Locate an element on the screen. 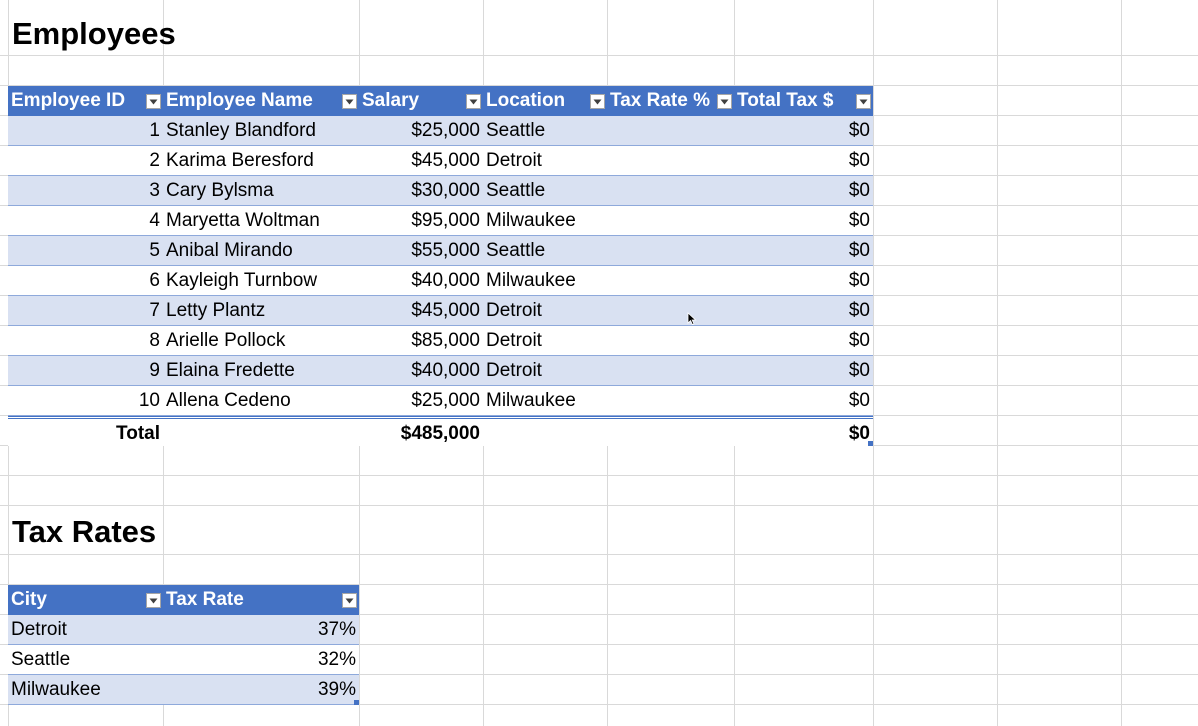 Image resolution: width=1198 pixels, height=726 pixels. table-cell: Elaina Fredette is located at coordinates (261, 371).